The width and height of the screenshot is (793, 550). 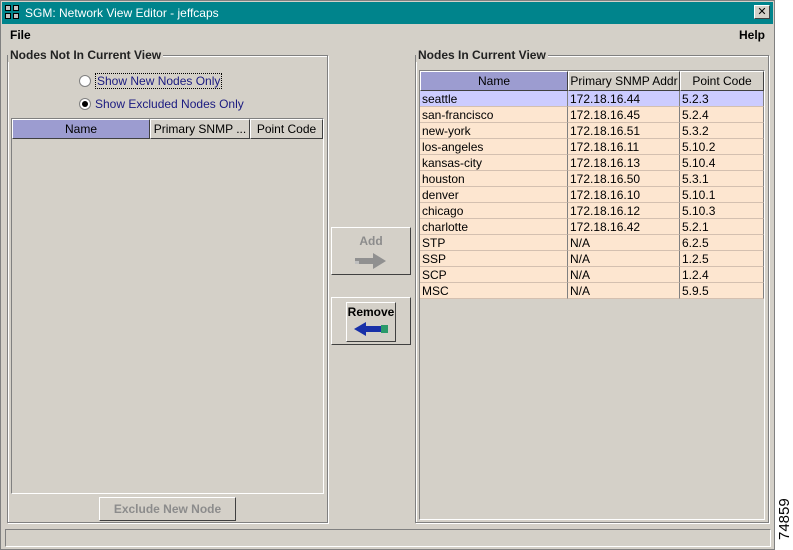 I want to click on table-row: charlotte 172.18.16.42 5.2.1, so click(x=592, y=227).